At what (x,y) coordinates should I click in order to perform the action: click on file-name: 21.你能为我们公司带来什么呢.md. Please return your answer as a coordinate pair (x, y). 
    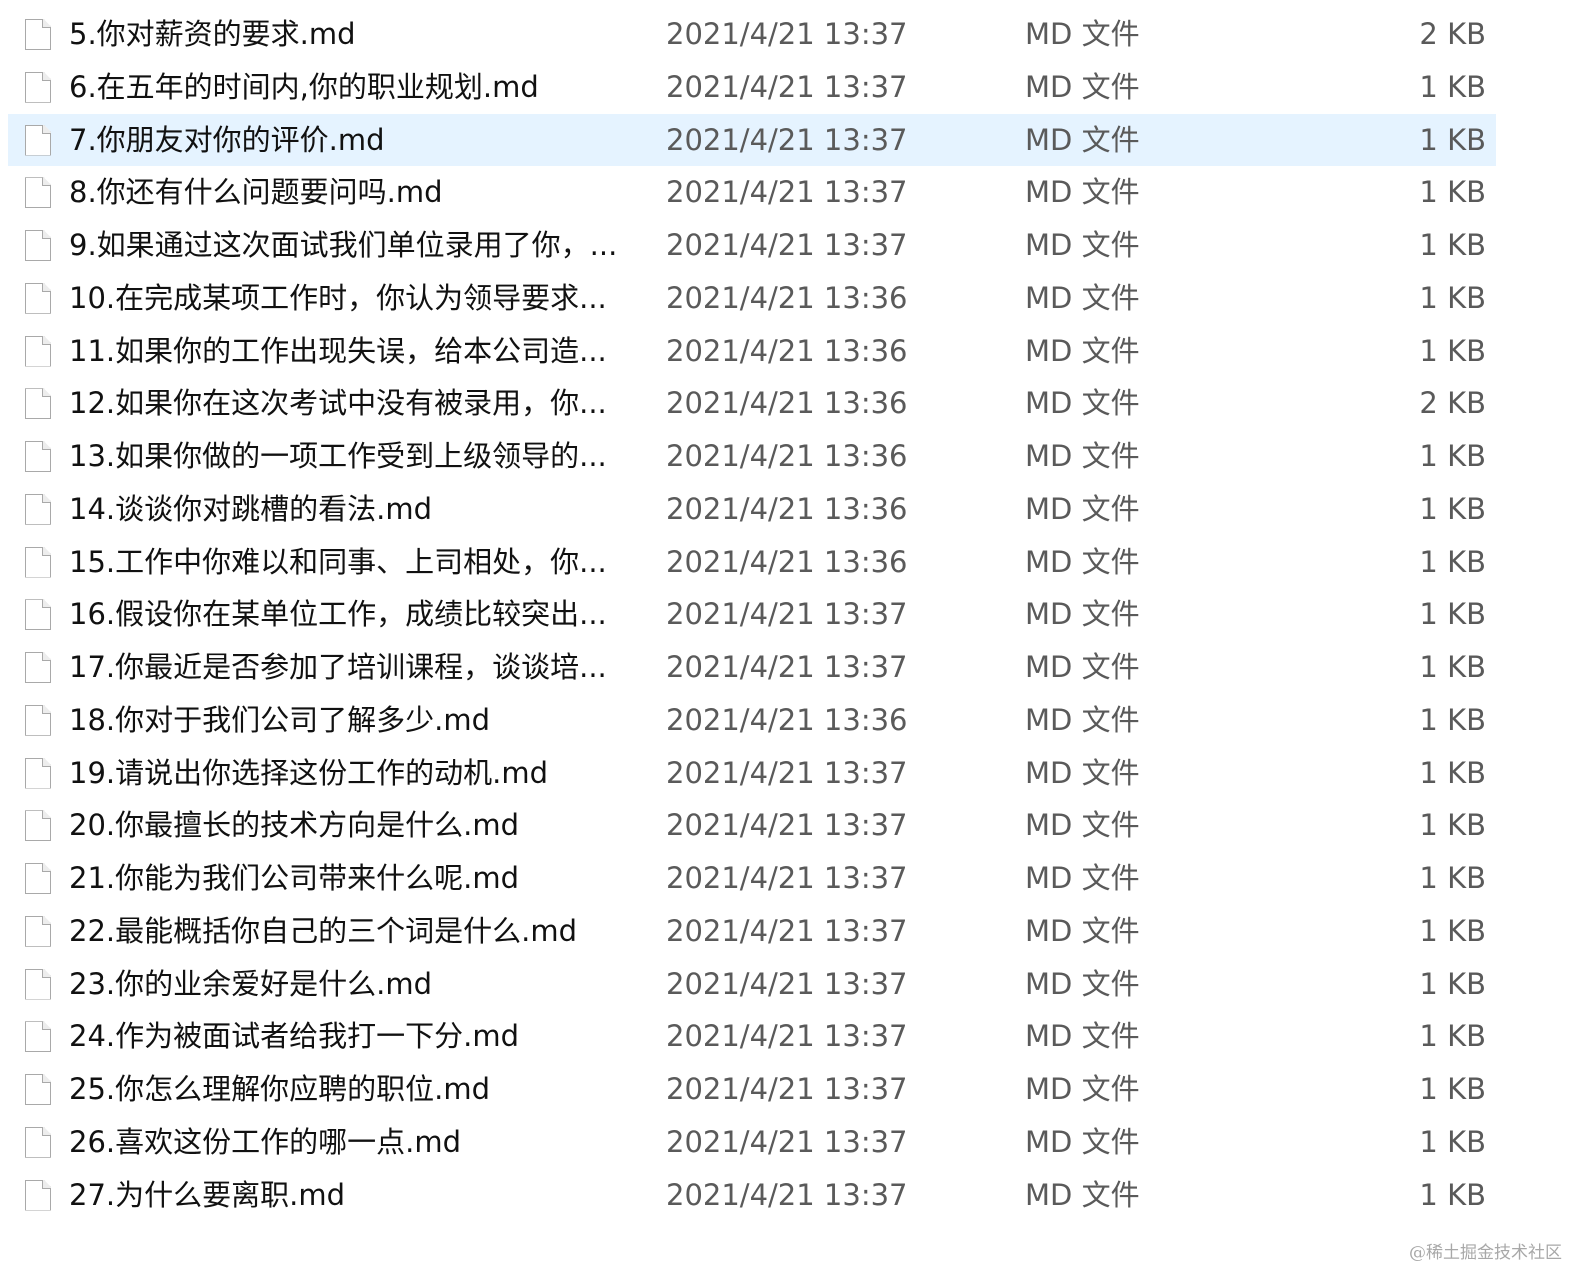
    Looking at the image, I should click on (294, 878).